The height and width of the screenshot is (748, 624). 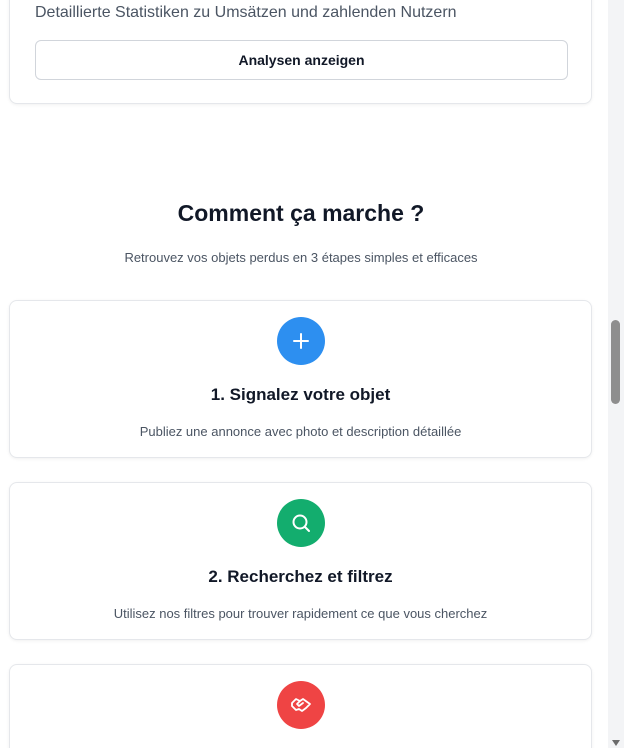 What do you see at coordinates (300, 576) in the screenshot?
I see `step-title: 2. Recherchez et filtrez` at bounding box center [300, 576].